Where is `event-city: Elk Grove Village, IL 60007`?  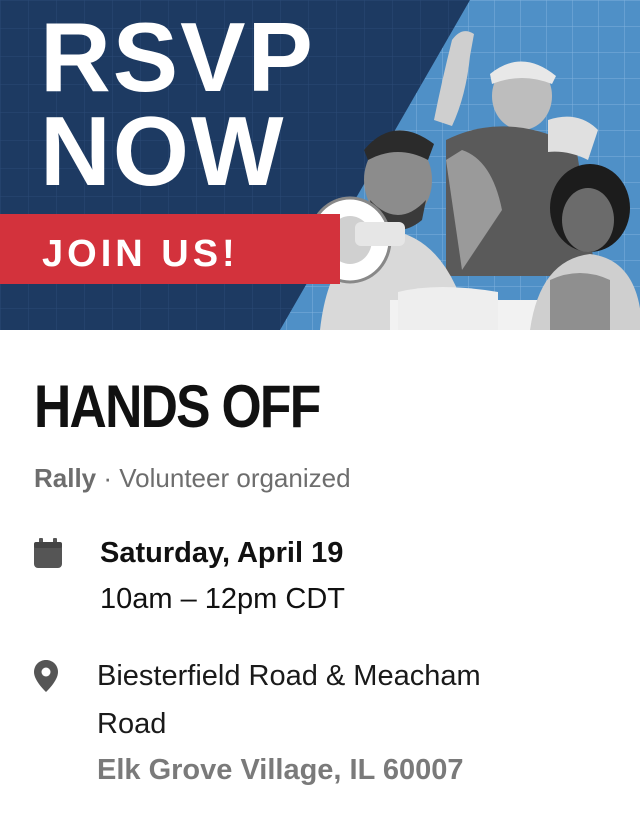
event-city: Elk Grove Village, IL 60007 is located at coordinates (368, 770).